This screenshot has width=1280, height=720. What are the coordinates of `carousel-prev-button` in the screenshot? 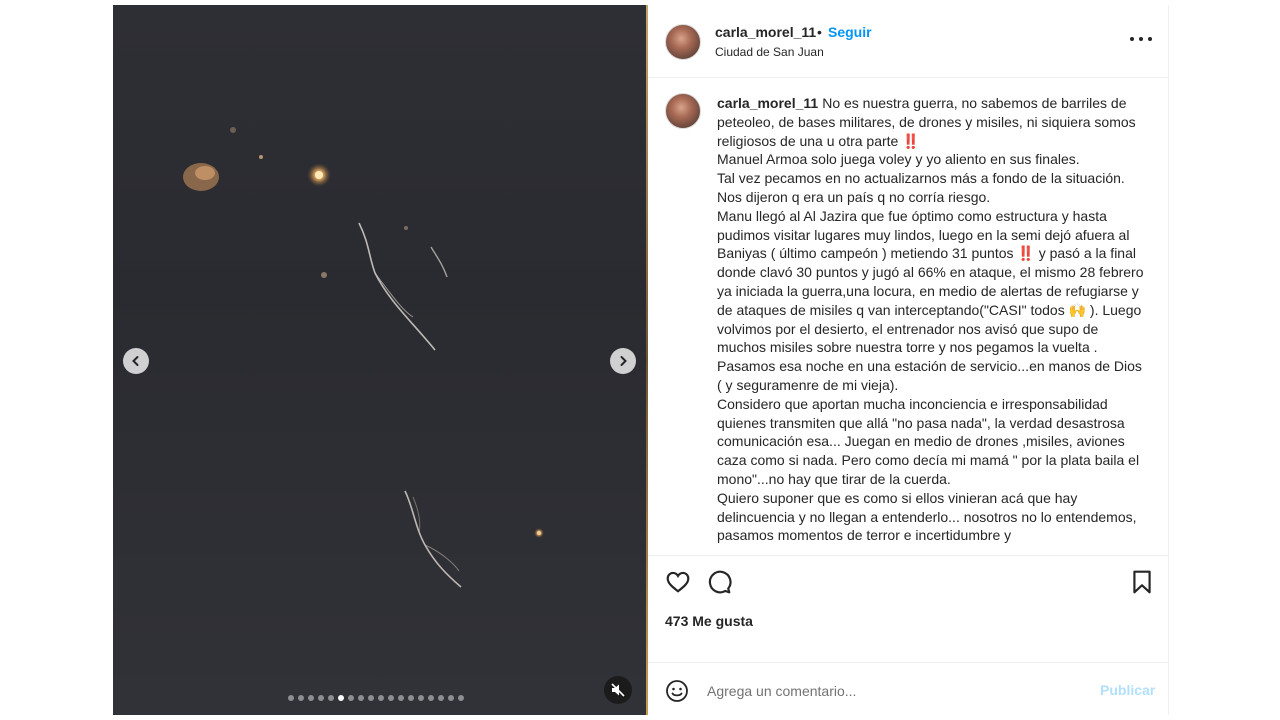 It's located at (136, 361).